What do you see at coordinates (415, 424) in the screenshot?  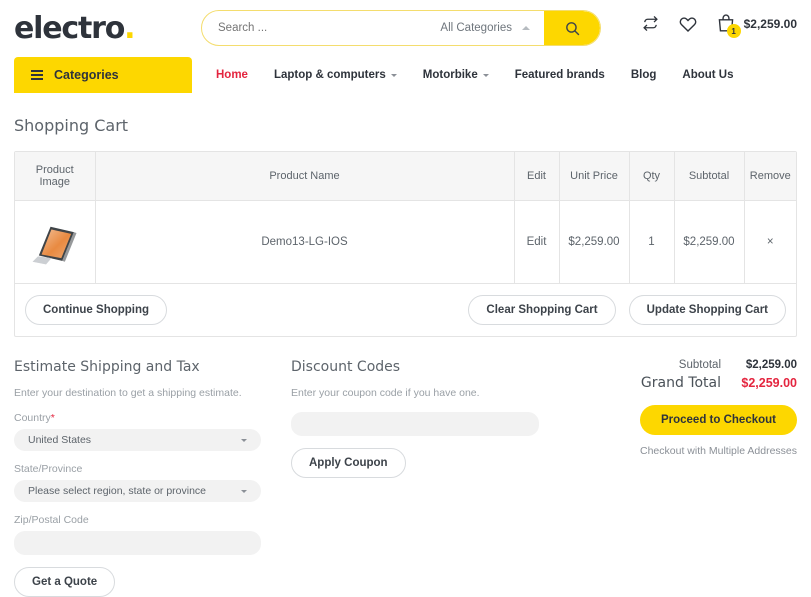 I see `coupon-code-input` at bounding box center [415, 424].